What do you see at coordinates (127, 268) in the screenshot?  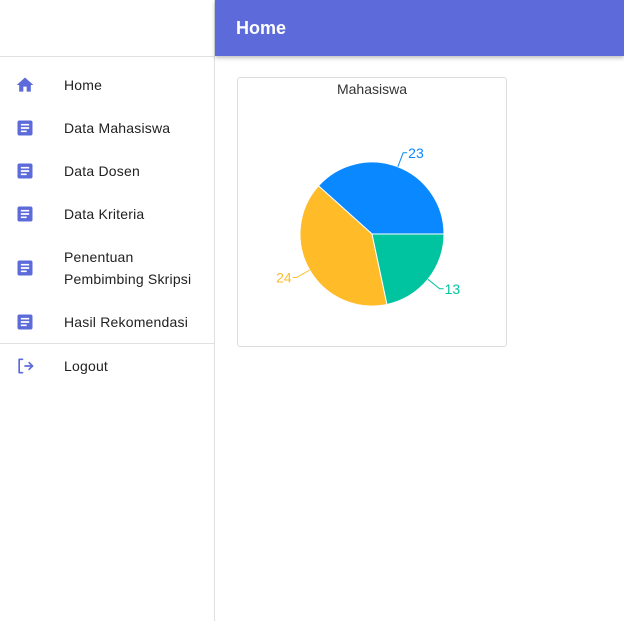 I see `sidebar-item-label: Penentuan Pembimbing Skripsi` at bounding box center [127, 268].